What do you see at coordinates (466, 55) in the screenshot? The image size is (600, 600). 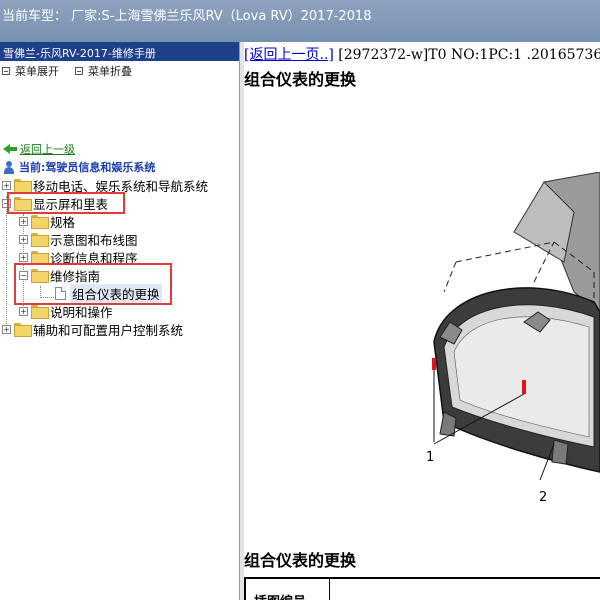 I see `document-code: [2972372-w]T0 NO:1PC:1 .201657363` at bounding box center [466, 55].